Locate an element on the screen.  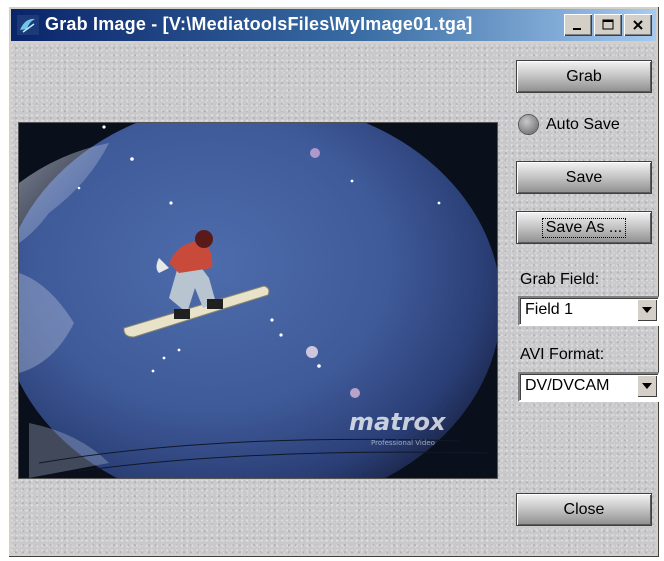
auto-save-option: Auto Save is located at coordinates (569, 124).